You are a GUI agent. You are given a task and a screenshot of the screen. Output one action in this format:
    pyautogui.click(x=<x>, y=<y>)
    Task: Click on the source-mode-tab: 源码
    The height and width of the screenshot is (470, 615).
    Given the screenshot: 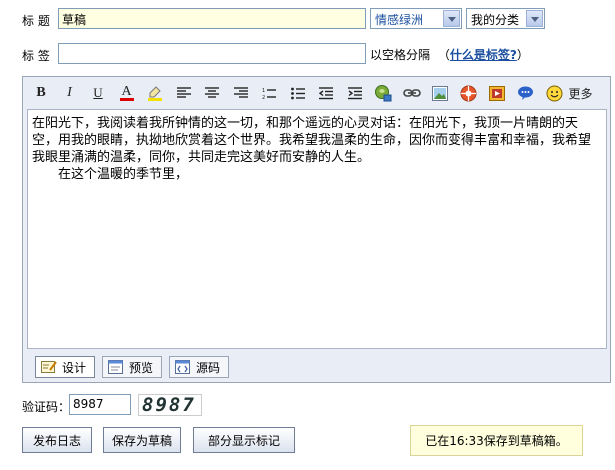 What is the action you would take?
    pyautogui.click(x=199, y=367)
    